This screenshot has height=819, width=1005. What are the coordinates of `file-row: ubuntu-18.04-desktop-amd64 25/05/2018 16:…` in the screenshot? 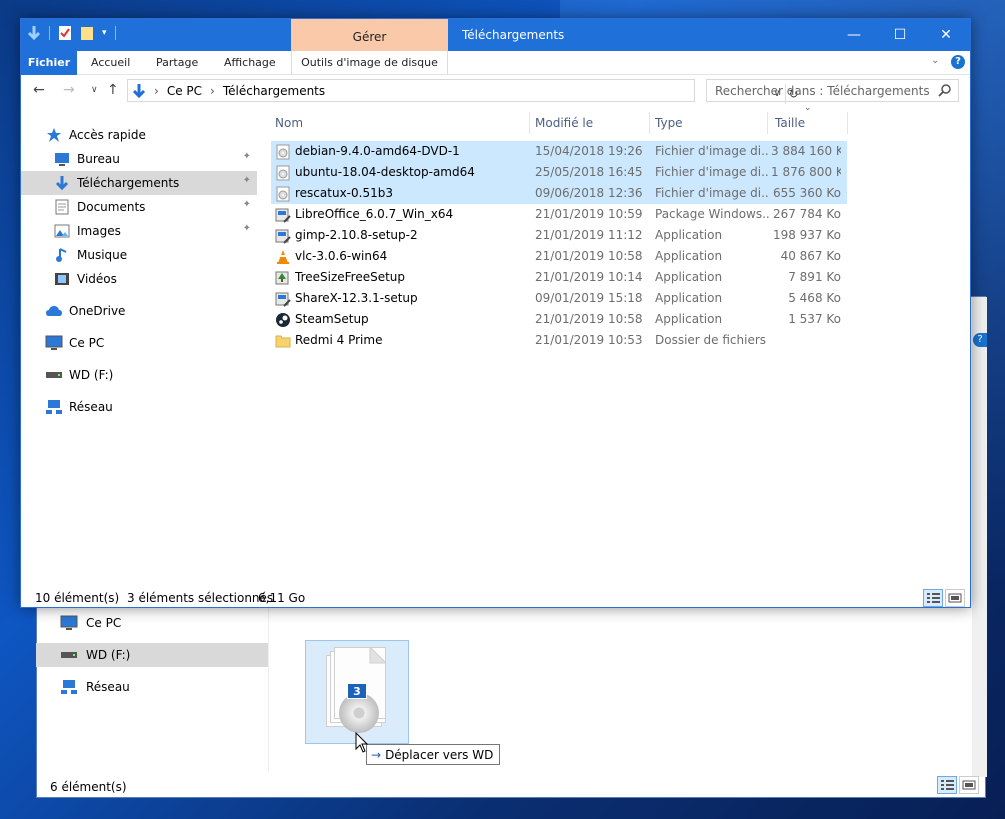 It's located at (559, 172).